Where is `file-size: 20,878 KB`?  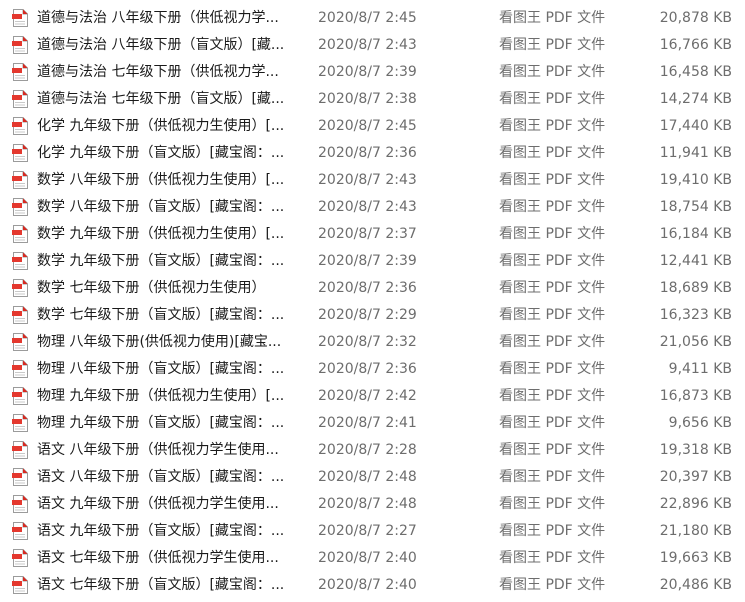 file-size: 20,878 KB is located at coordinates (695, 18).